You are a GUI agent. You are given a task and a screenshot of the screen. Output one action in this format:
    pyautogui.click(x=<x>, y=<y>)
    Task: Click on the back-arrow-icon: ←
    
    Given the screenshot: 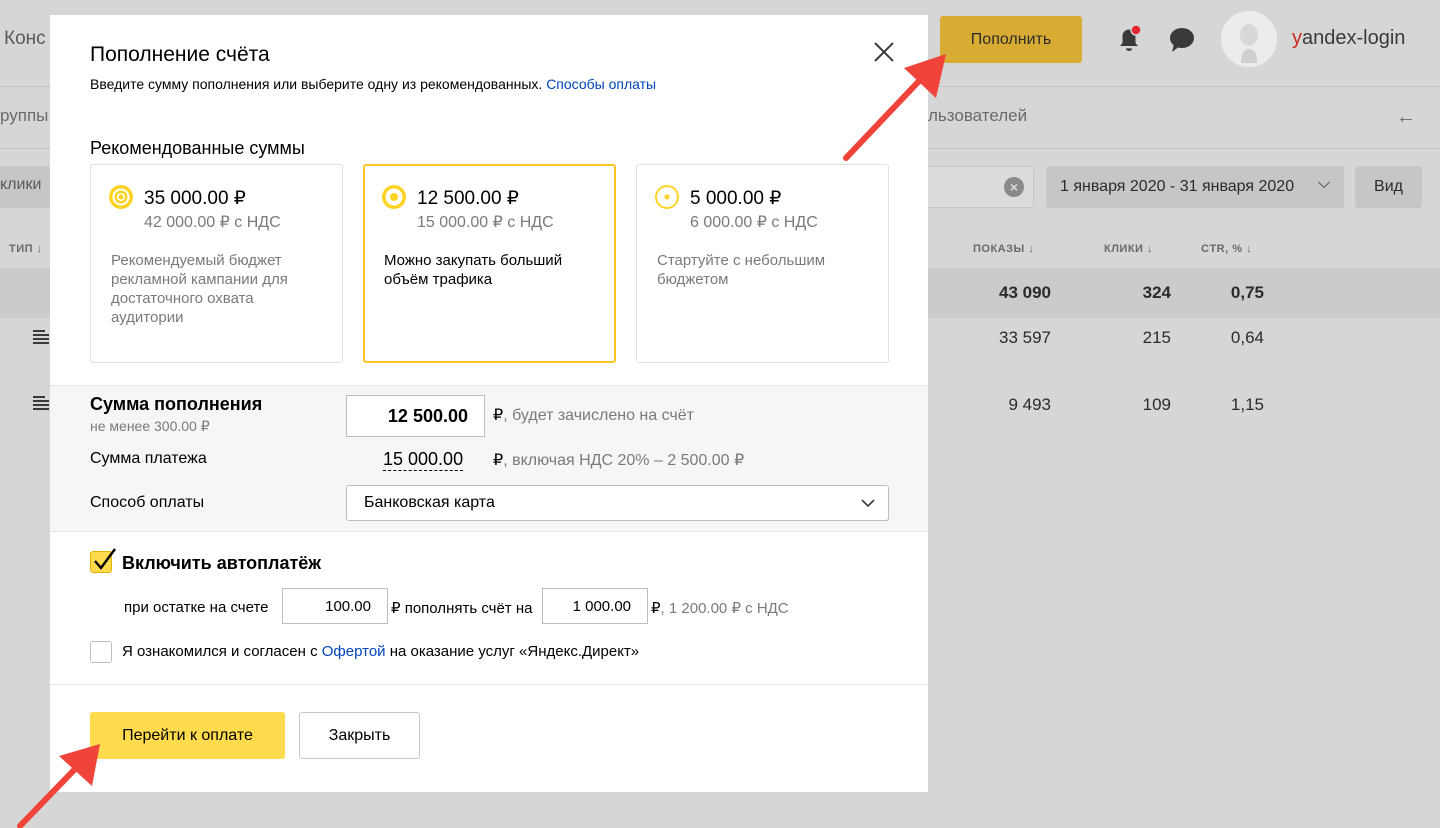 What is the action you would take?
    pyautogui.click(x=1406, y=117)
    